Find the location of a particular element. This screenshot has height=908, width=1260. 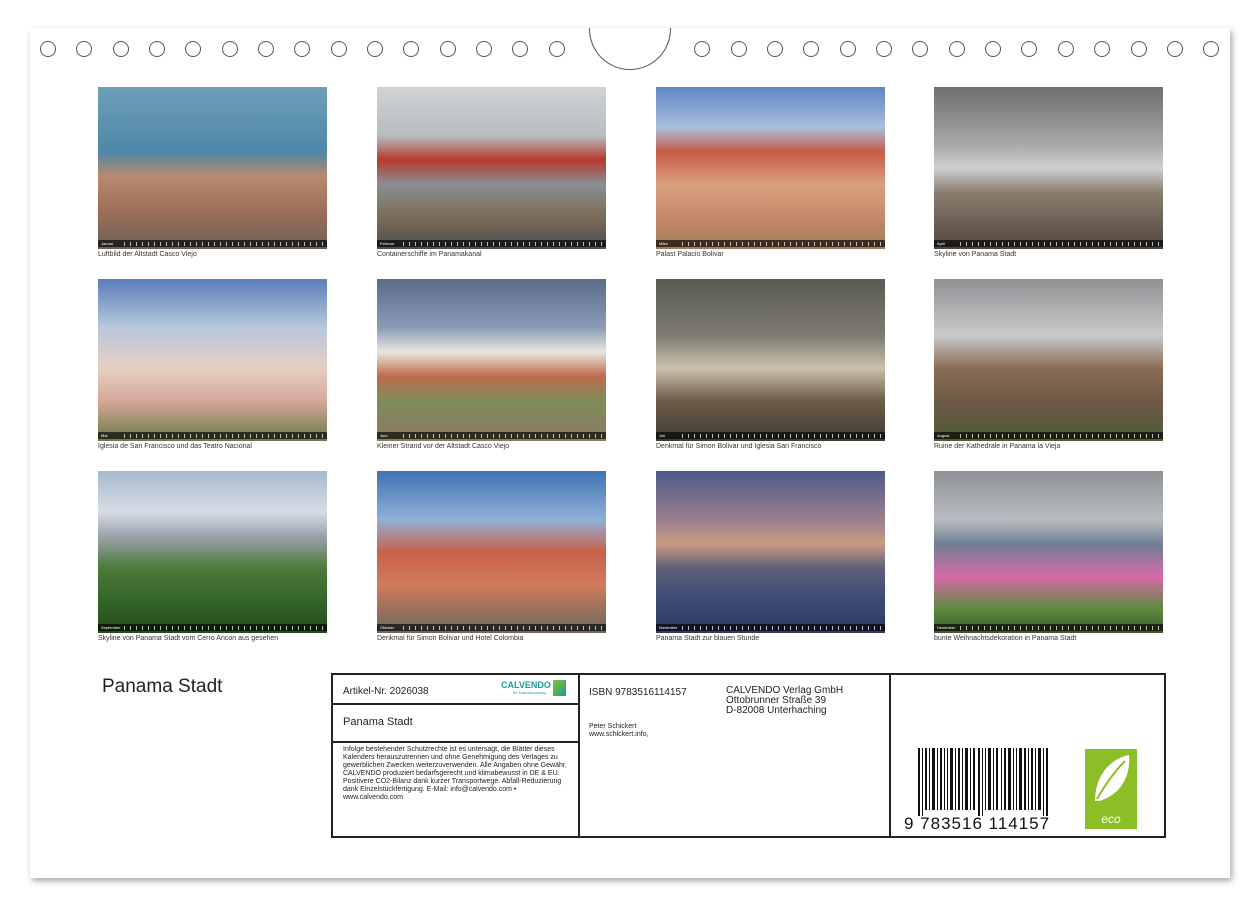

month-label: Juli is located at coordinates (662, 435).